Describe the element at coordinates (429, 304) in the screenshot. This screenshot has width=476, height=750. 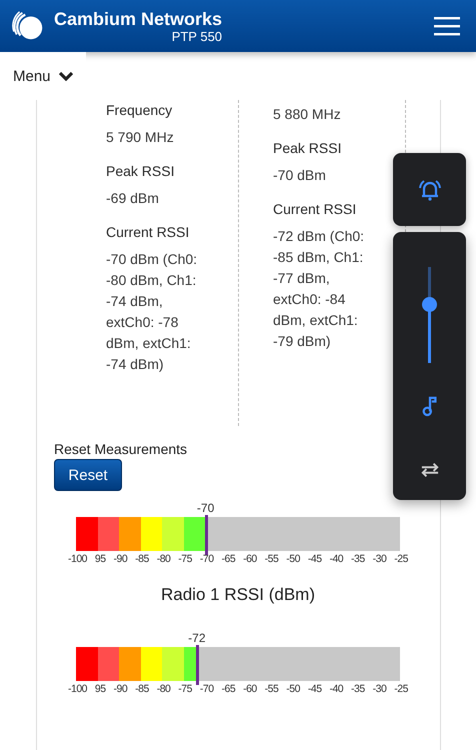
I see `volume-thumb` at that location.